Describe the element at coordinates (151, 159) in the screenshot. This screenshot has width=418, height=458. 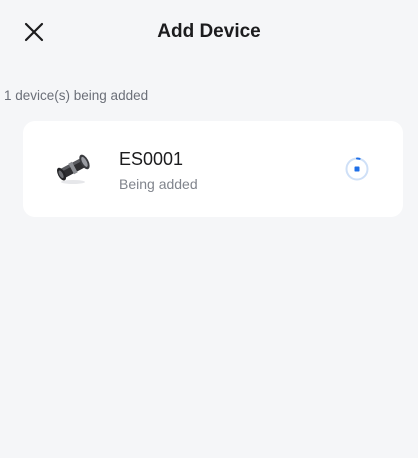
I see `device-name: ES0001` at that location.